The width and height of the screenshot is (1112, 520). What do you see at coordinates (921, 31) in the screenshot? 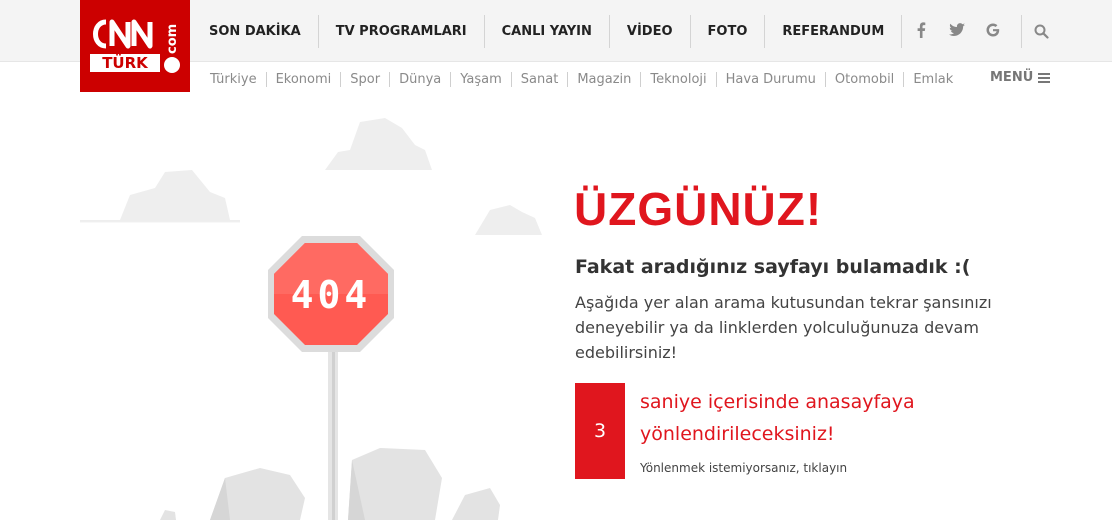
I see `facebook-icon` at bounding box center [921, 31].